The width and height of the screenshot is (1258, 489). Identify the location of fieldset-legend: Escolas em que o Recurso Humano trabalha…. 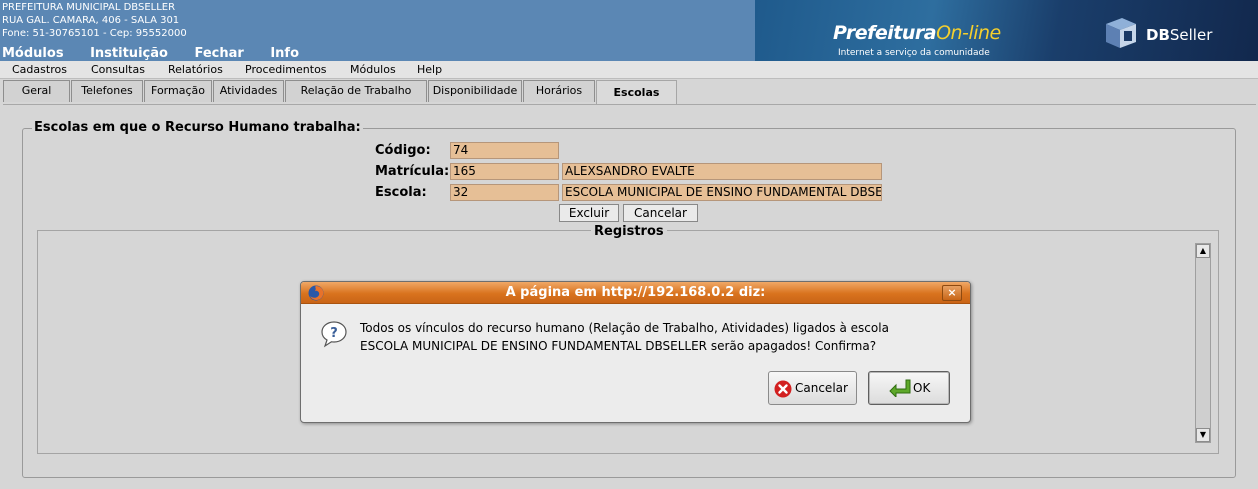
(197, 127).